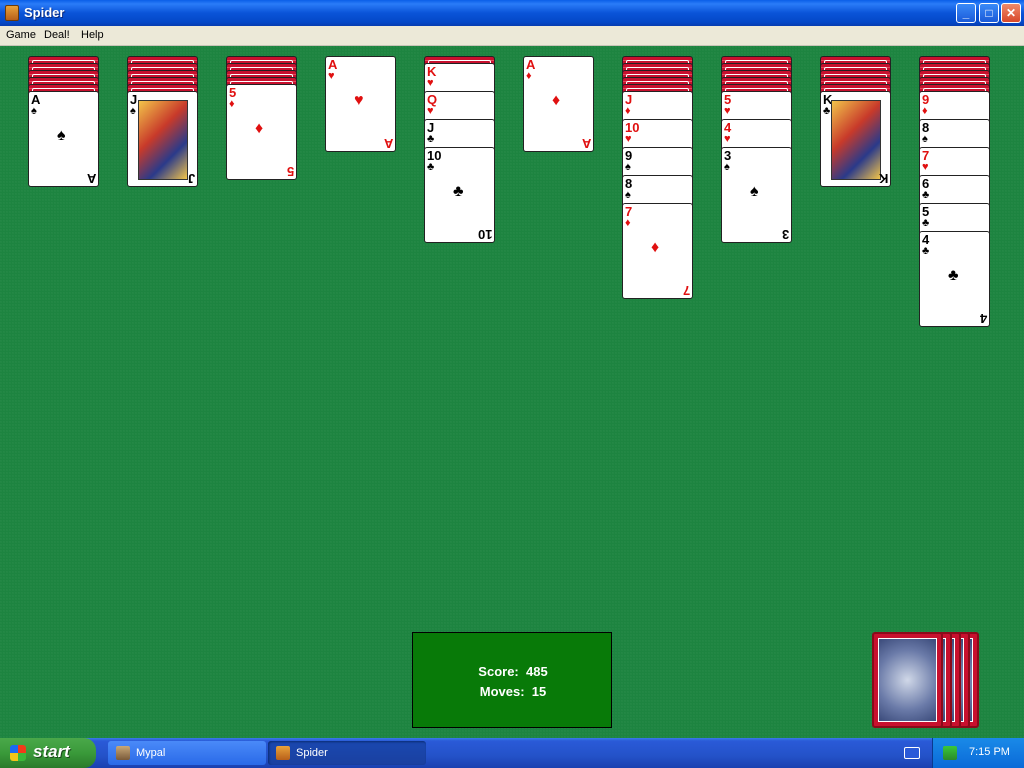  Describe the element at coordinates (57, 35) in the screenshot. I see `menu-deal: Deal!` at that location.